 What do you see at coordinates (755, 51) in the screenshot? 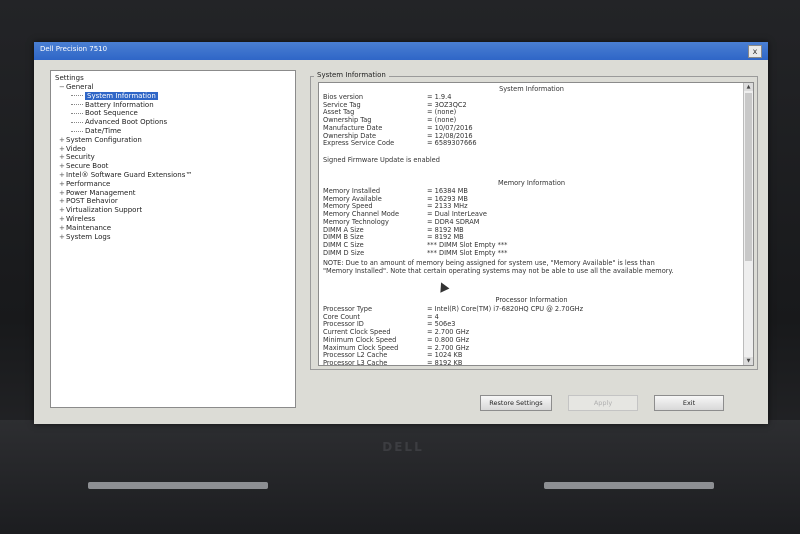
I see `close-icon: x` at bounding box center [755, 51].